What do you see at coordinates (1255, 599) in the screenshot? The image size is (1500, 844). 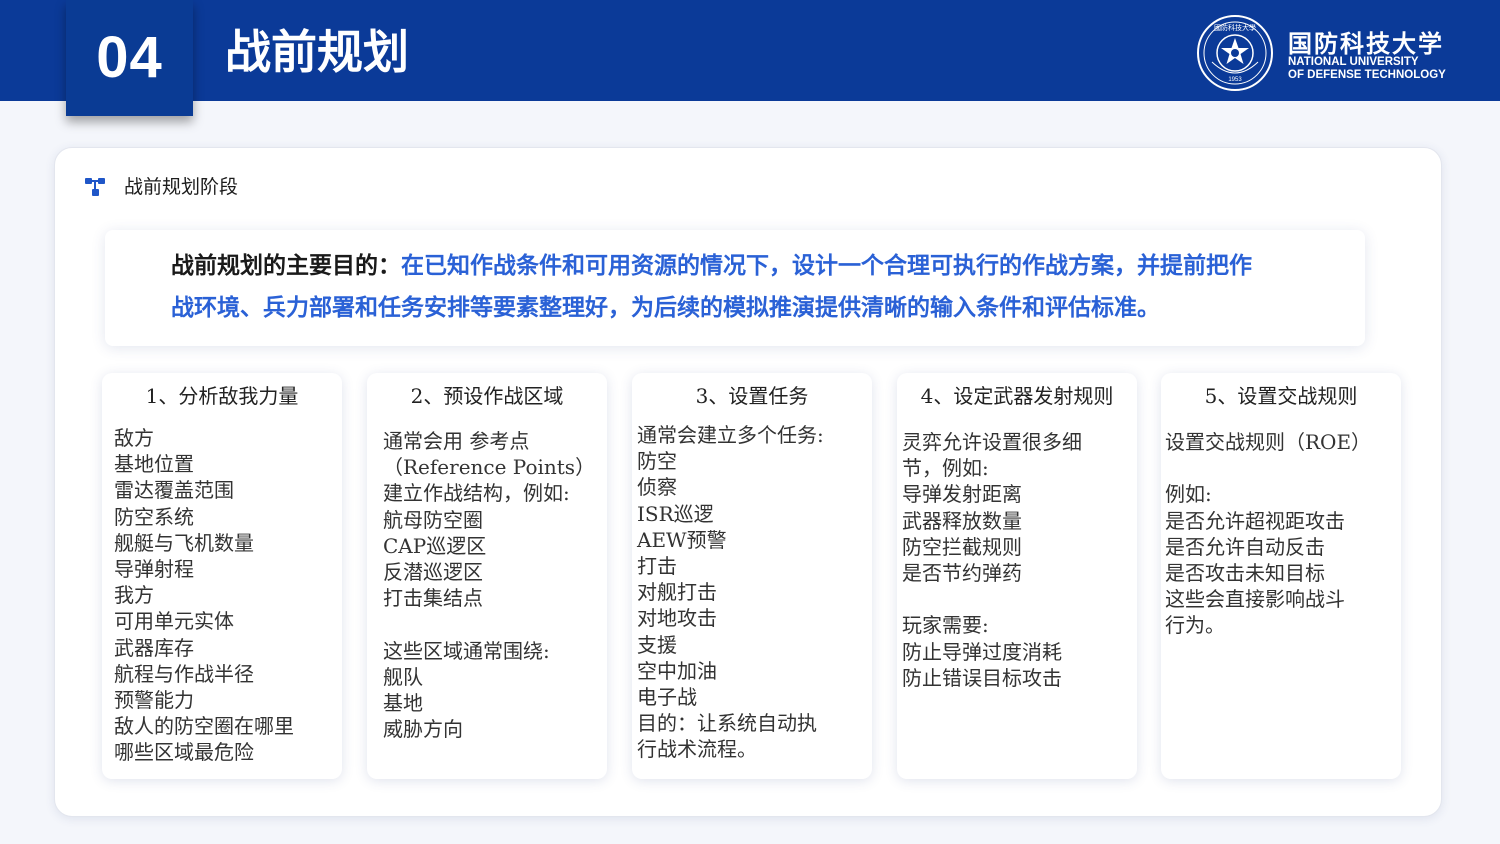 I see `card-line: 这些会直接影响战斗` at bounding box center [1255, 599].